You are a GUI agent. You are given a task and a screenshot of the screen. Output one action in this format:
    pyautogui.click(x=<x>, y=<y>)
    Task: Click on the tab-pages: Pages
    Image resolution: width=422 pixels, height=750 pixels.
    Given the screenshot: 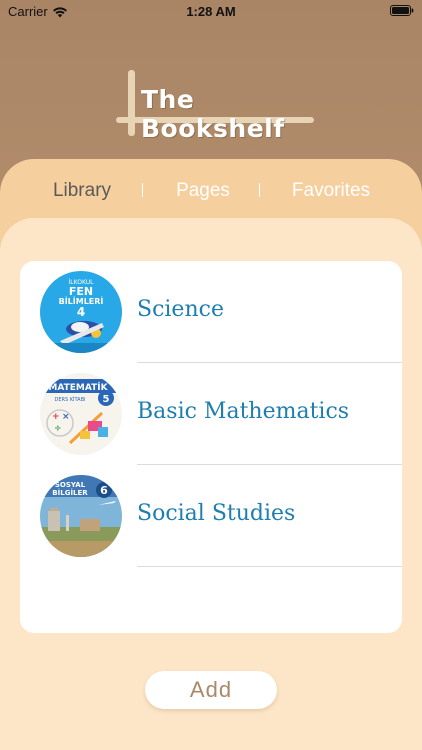 What is the action you would take?
    pyautogui.click(x=203, y=191)
    